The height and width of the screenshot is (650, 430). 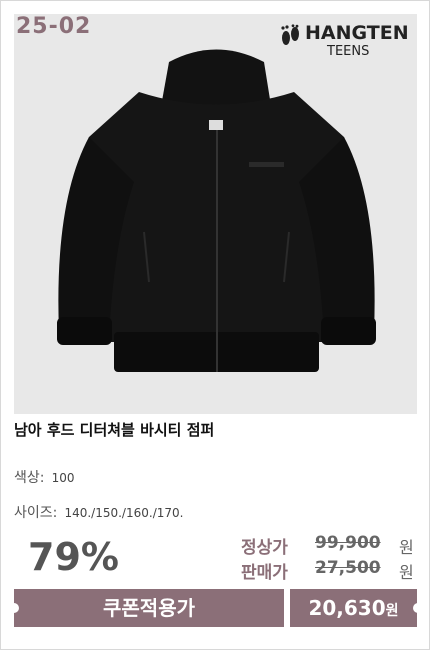 I want to click on coupon-price: 20,630원, so click(x=353, y=608).